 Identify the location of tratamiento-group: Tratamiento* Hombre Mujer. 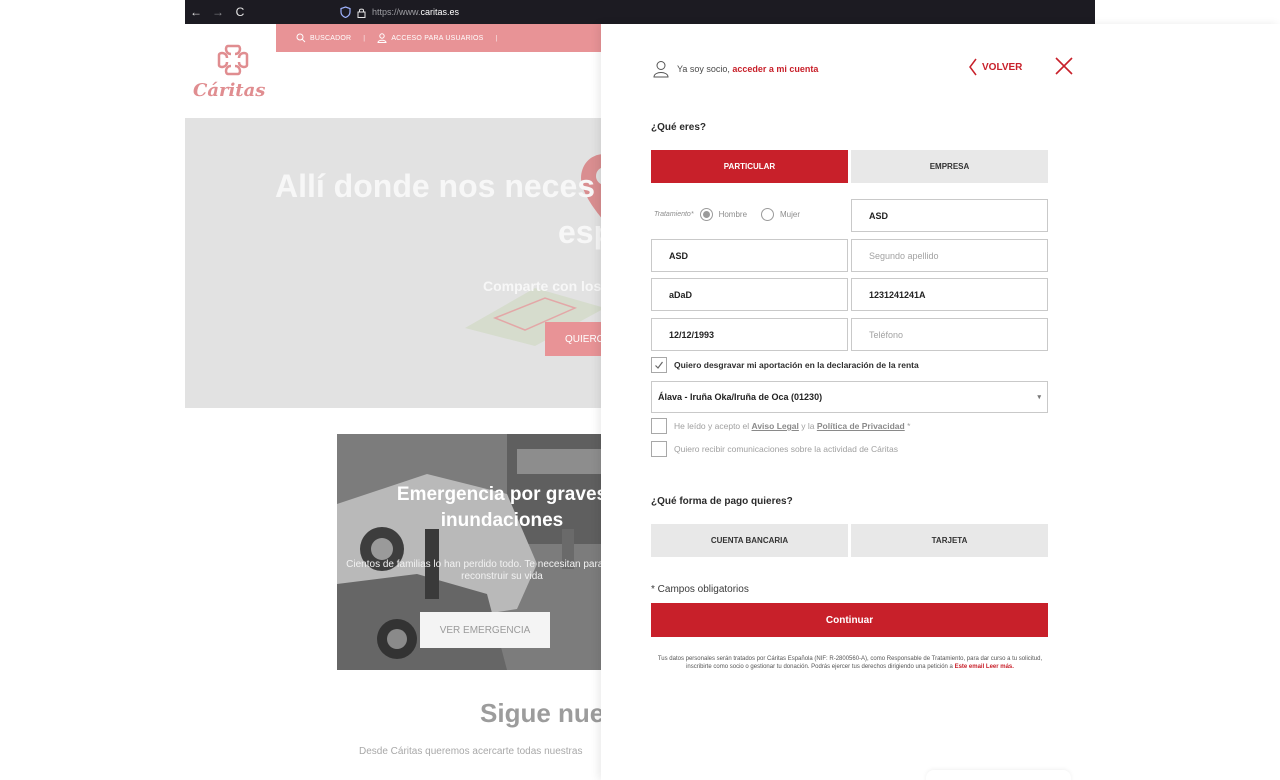
(727, 214).